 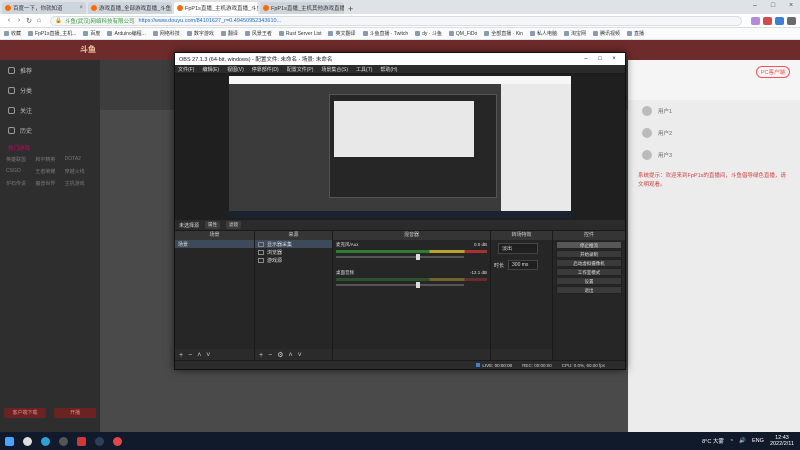 What do you see at coordinates (234, 225) in the screenshot?
I see `filters-button: 滤镜` at bounding box center [234, 225].